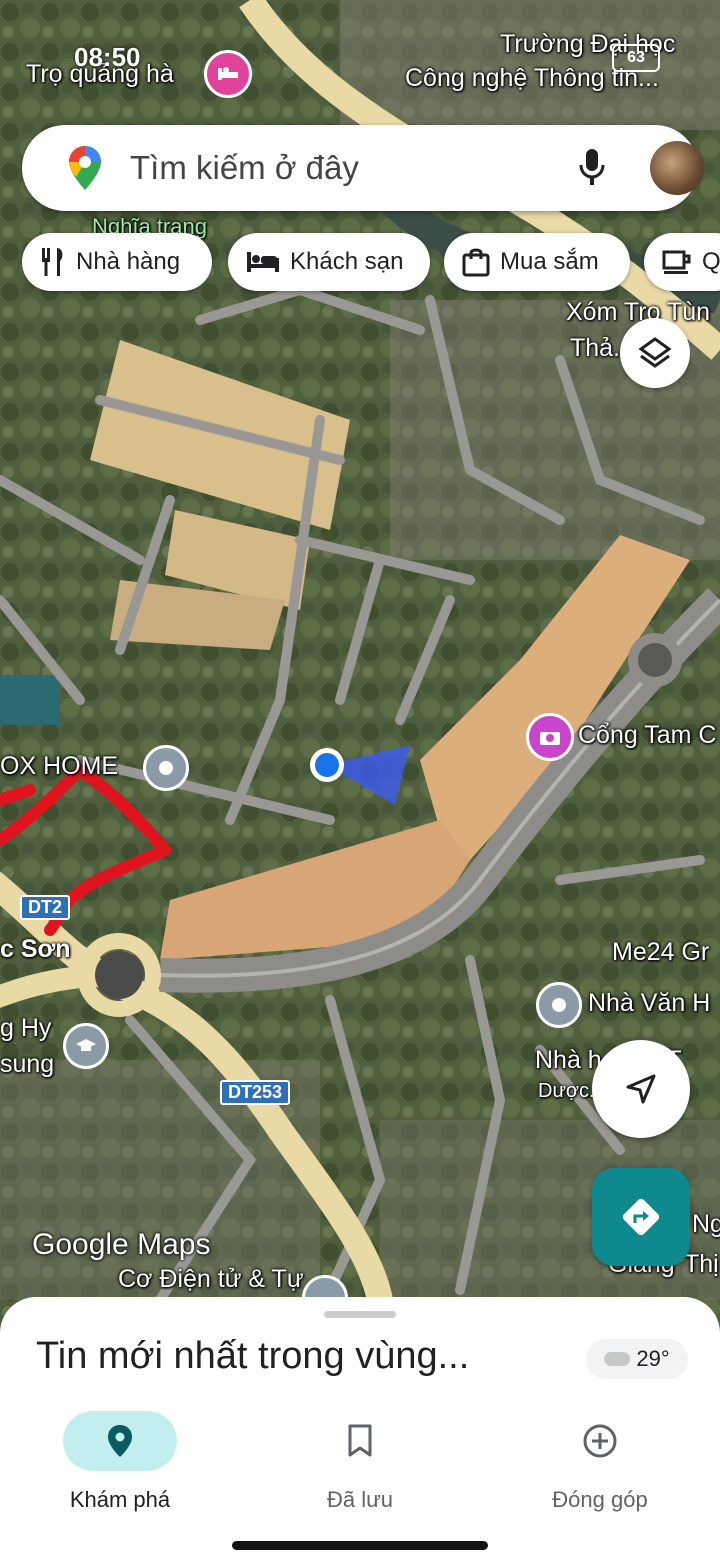 The height and width of the screenshot is (1565, 720). I want to click on cloud-icon, so click(617, 1359).